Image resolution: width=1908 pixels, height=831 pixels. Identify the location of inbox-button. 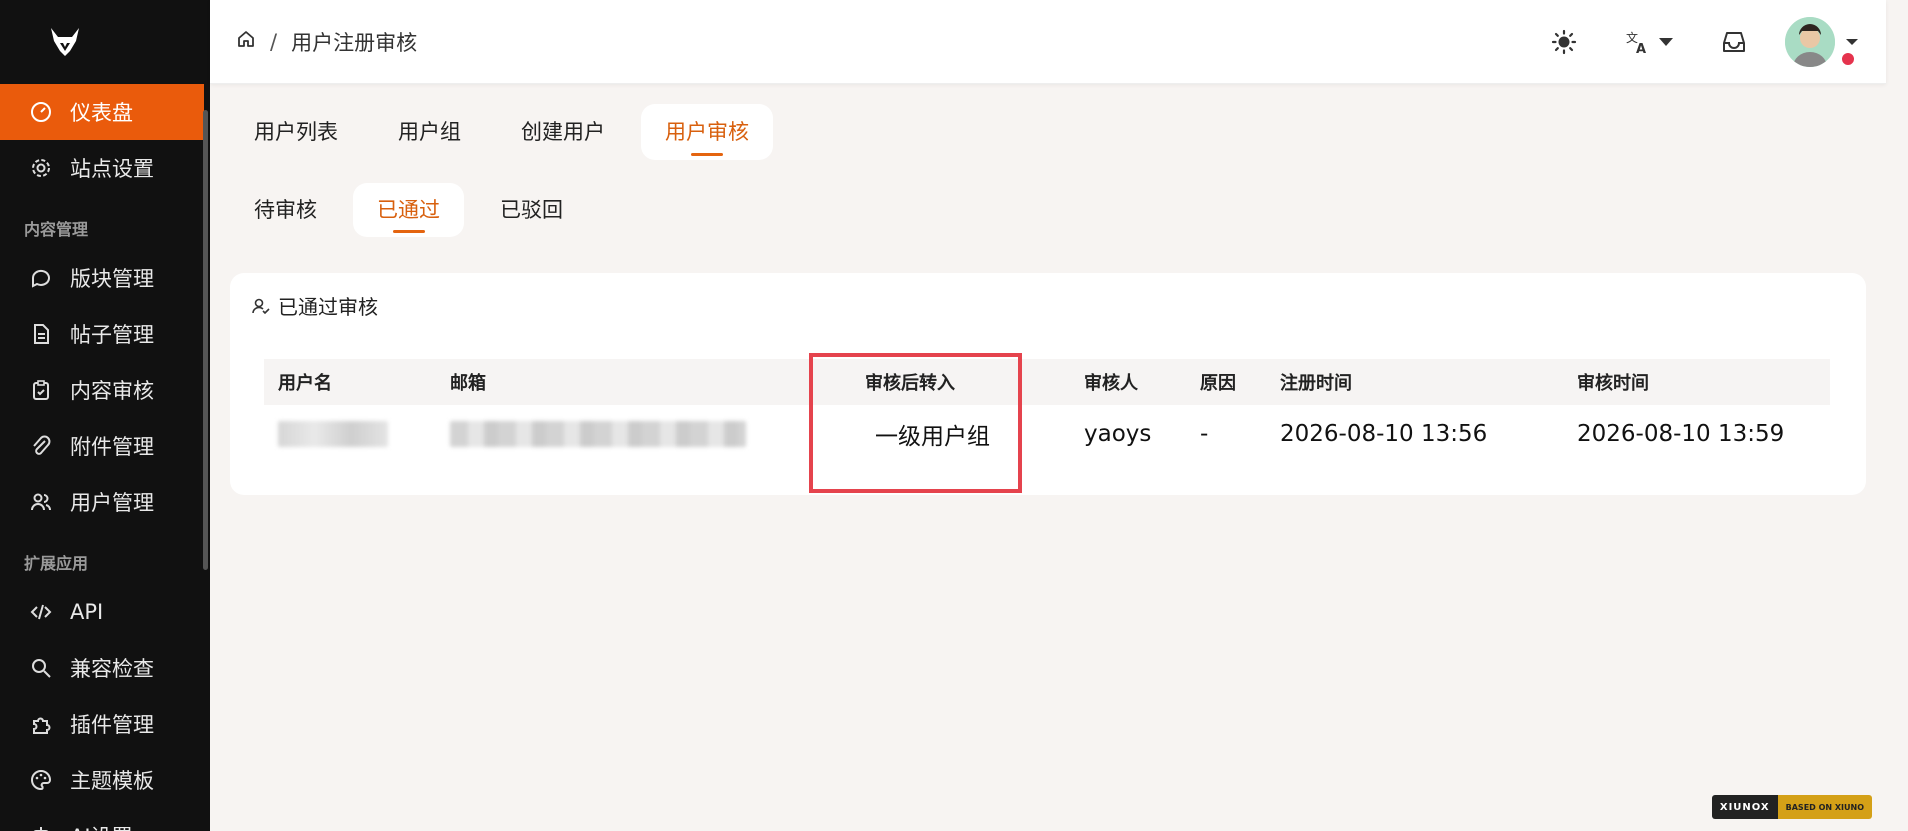
(1734, 42).